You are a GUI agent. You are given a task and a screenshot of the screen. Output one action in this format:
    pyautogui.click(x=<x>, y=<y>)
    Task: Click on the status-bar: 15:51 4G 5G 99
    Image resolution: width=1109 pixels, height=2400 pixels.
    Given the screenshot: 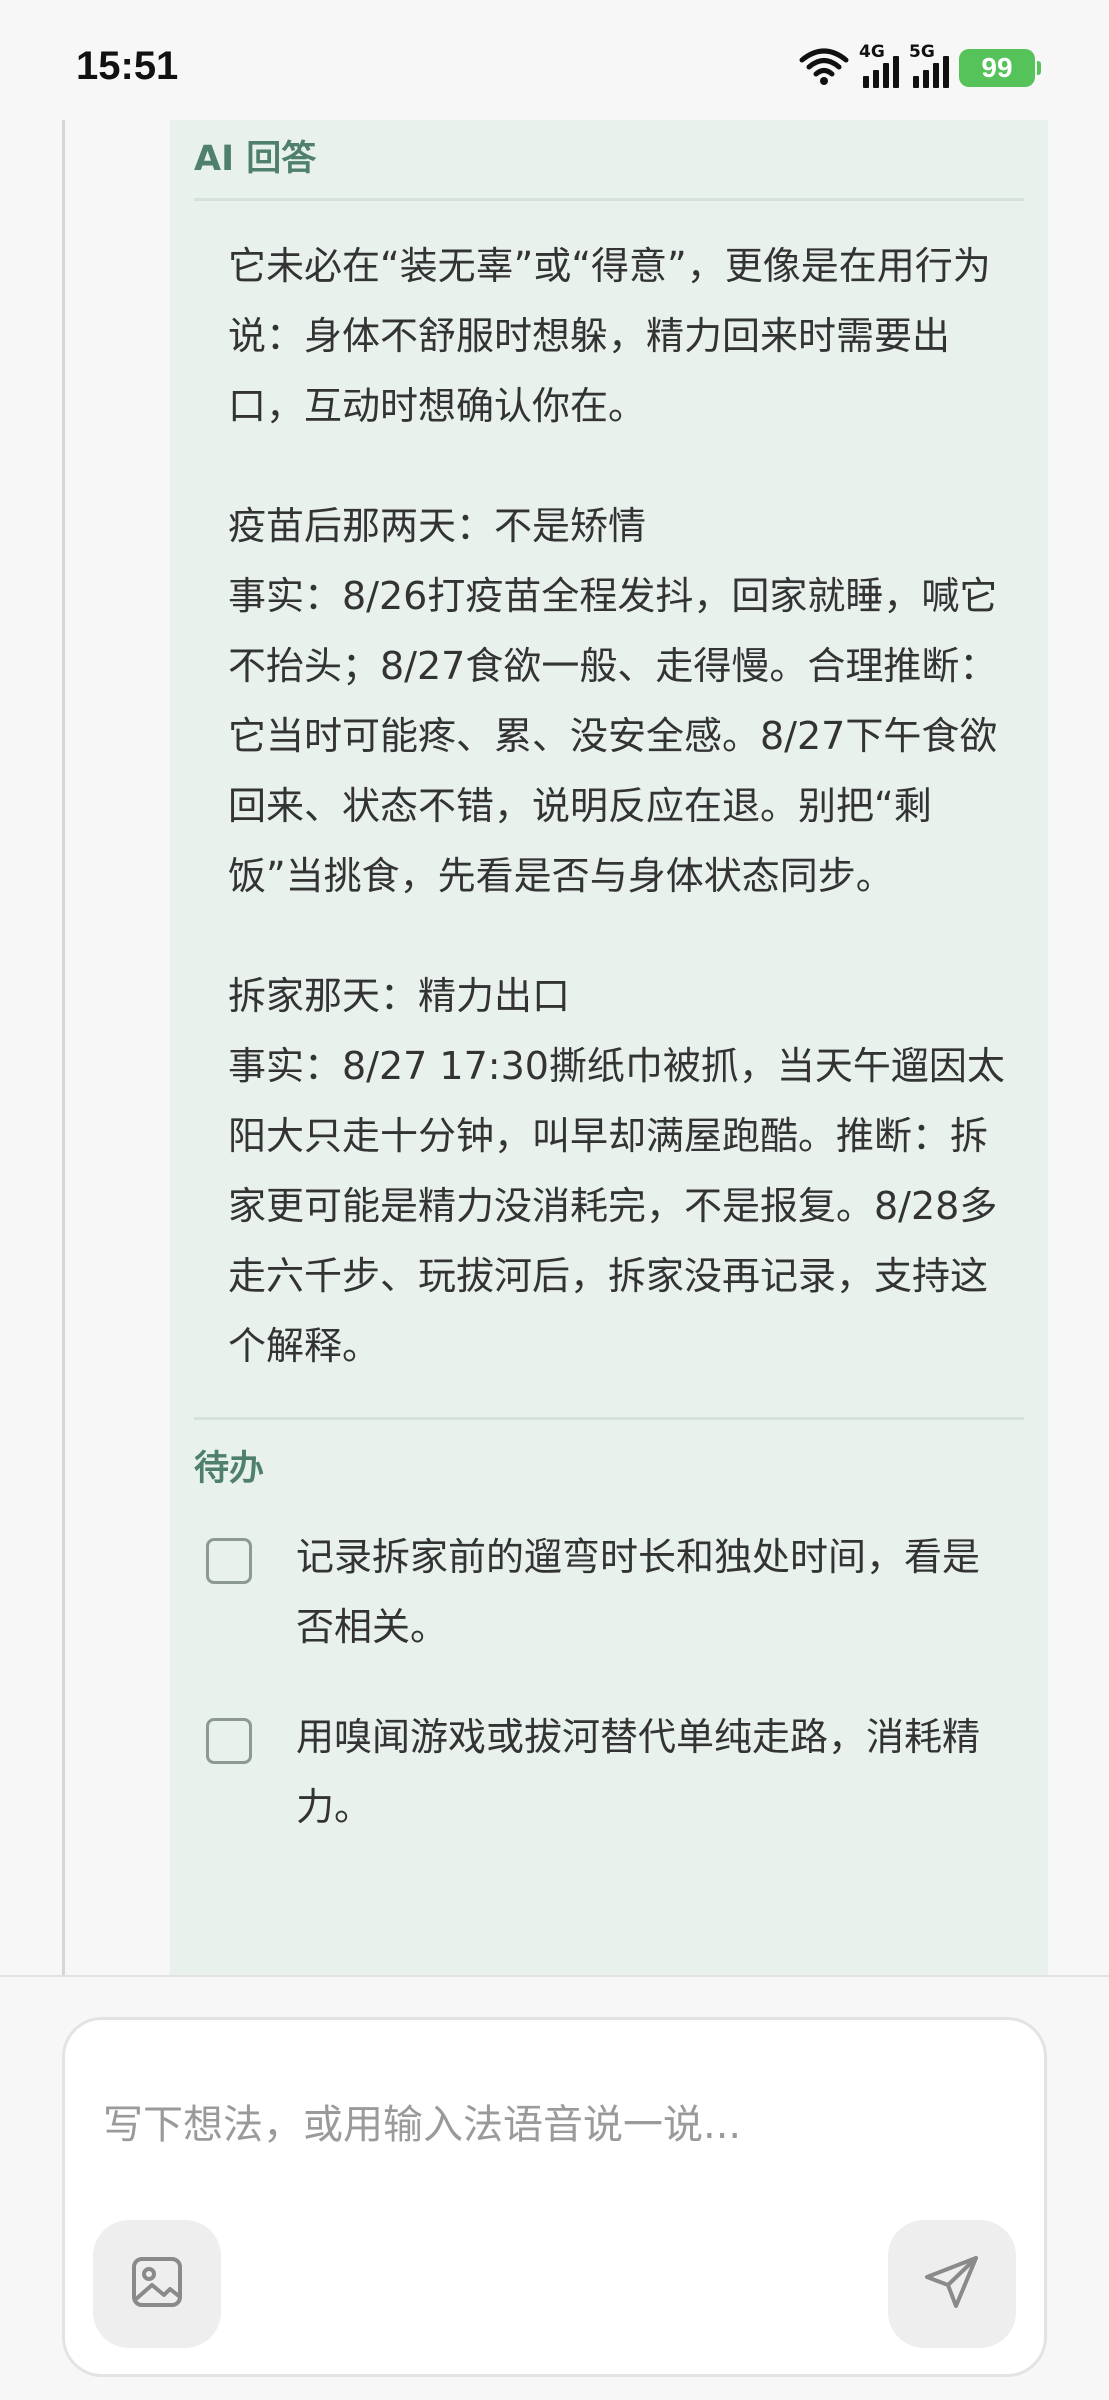 What is the action you would take?
    pyautogui.click(x=554, y=60)
    